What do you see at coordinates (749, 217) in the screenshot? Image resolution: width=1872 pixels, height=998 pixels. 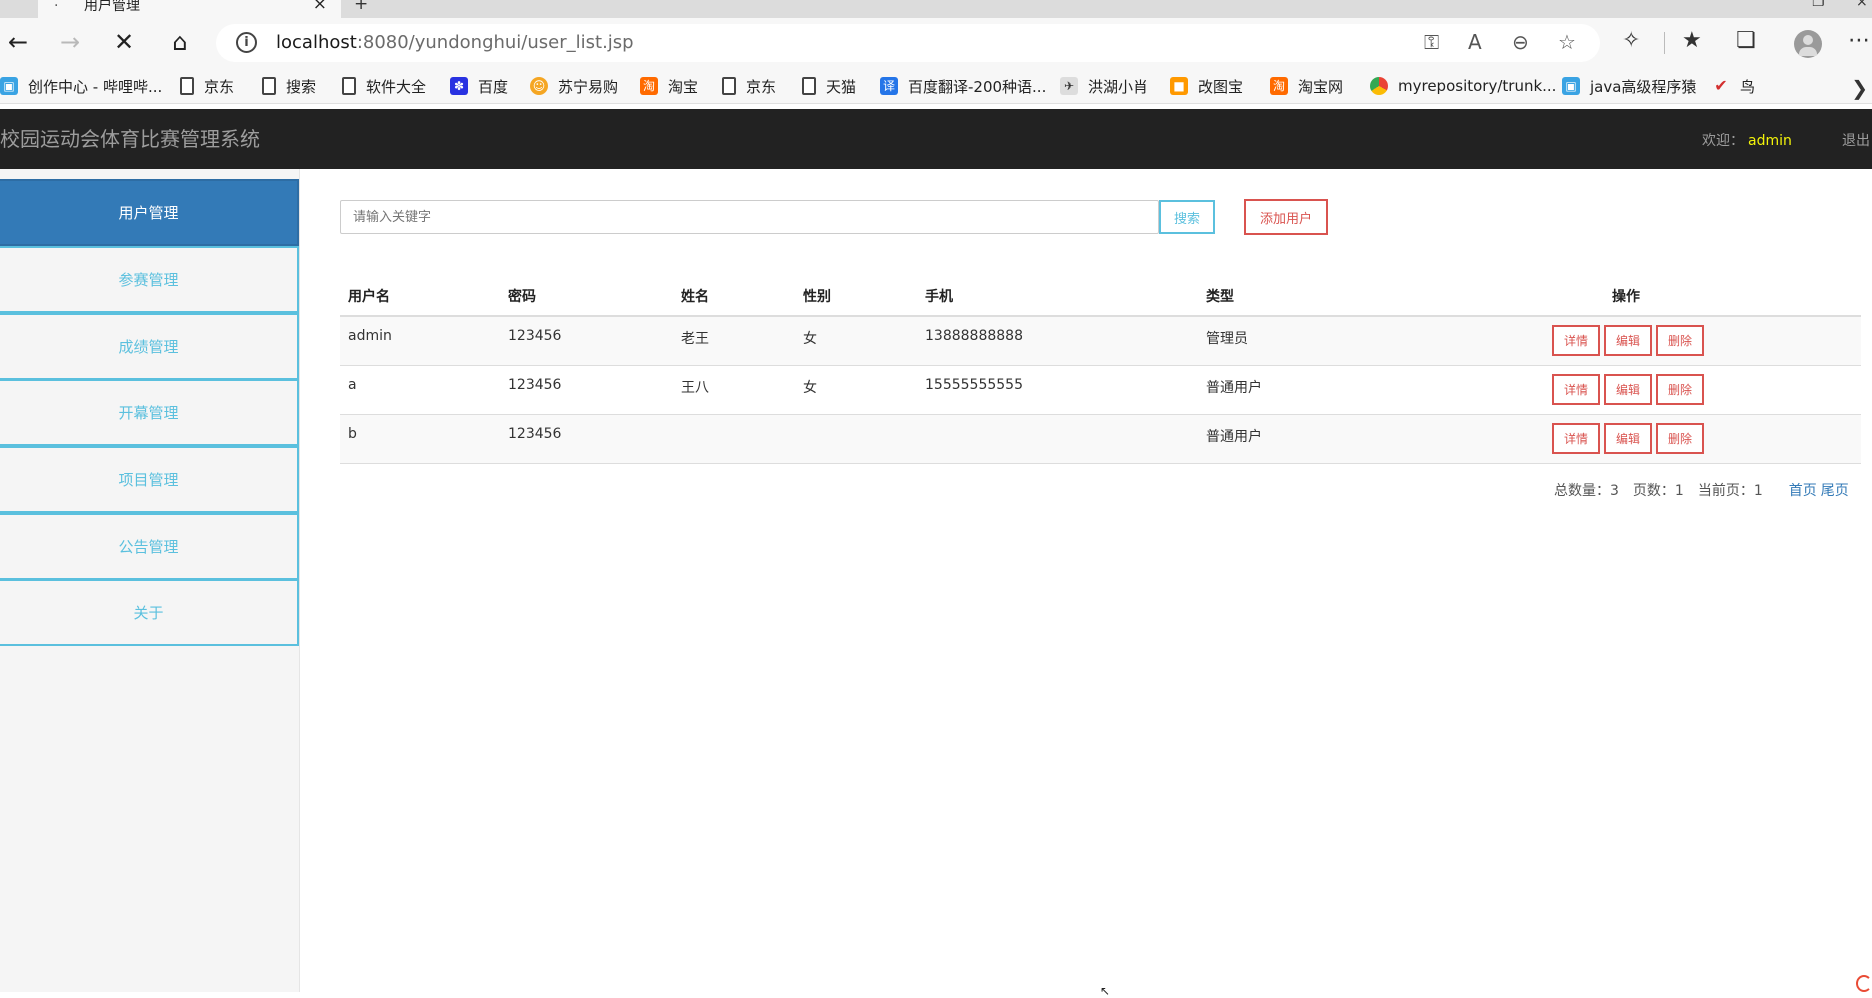 I see `search-input` at bounding box center [749, 217].